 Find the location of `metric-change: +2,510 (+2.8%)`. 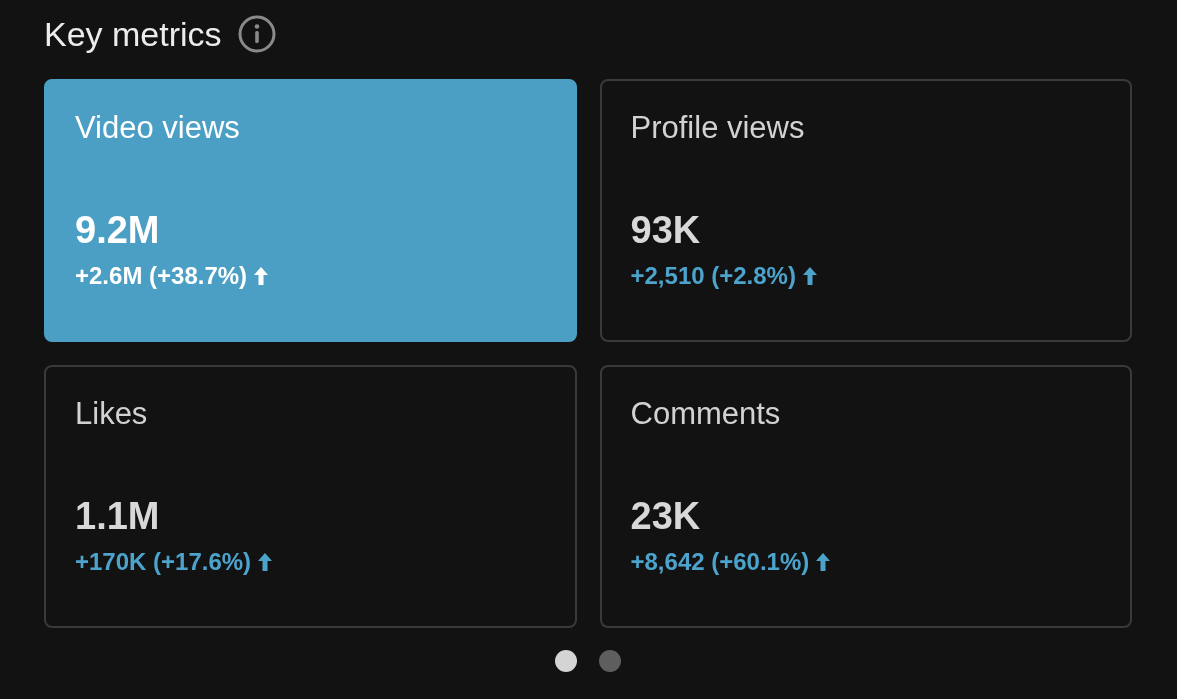

metric-change: +2,510 (+2.8%) is located at coordinates (713, 275).